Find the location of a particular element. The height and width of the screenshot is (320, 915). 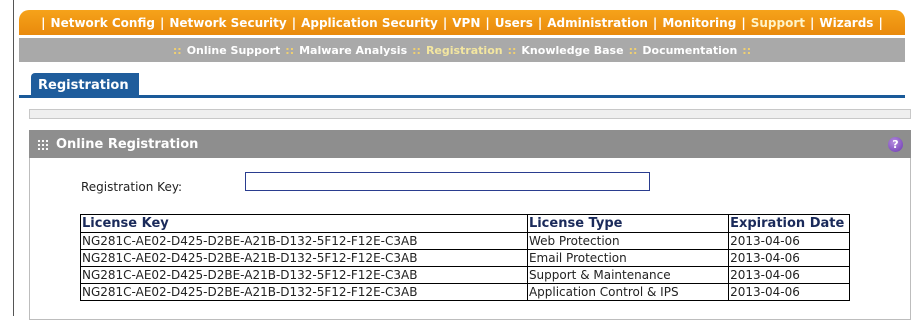

column-header-expiration-date: Expiration Date is located at coordinates (789, 223).